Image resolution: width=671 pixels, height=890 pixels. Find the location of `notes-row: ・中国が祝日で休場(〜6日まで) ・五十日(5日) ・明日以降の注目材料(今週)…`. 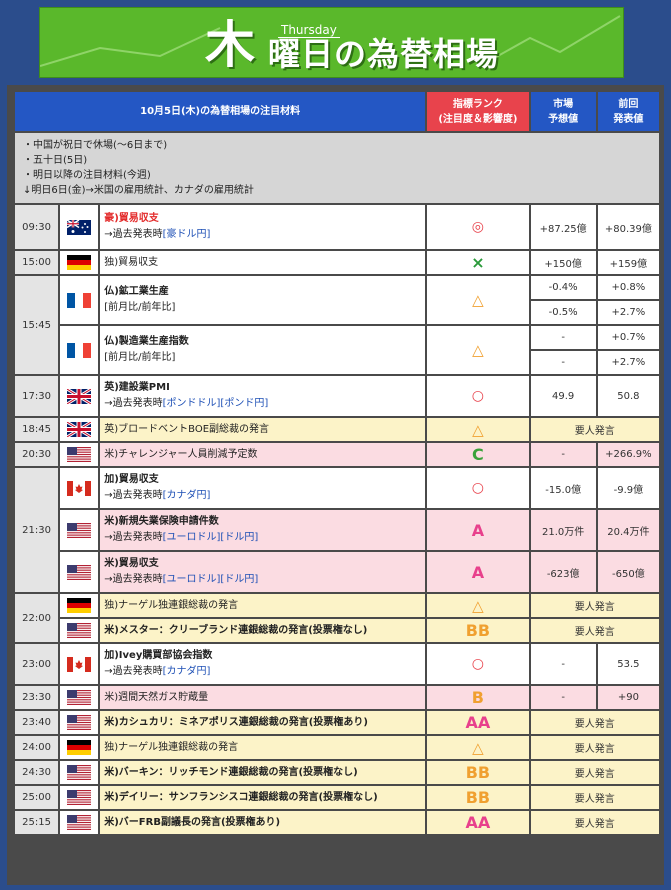

notes-row: ・中国が祝日で休場(〜6日まで) ・五十日(5日) ・明日以降の注目材料(今週)… is located at coordinates (337, 168).